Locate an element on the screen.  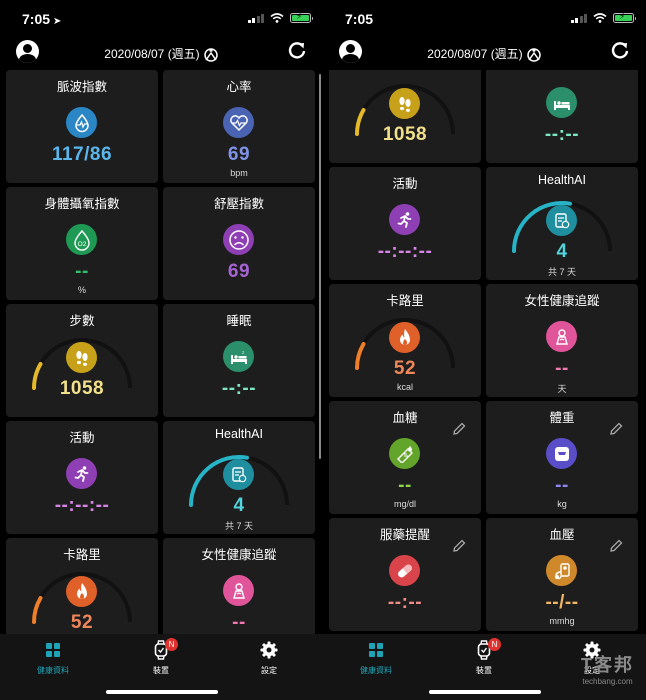
card-unit: kcal is located at coordinates (404, 387).